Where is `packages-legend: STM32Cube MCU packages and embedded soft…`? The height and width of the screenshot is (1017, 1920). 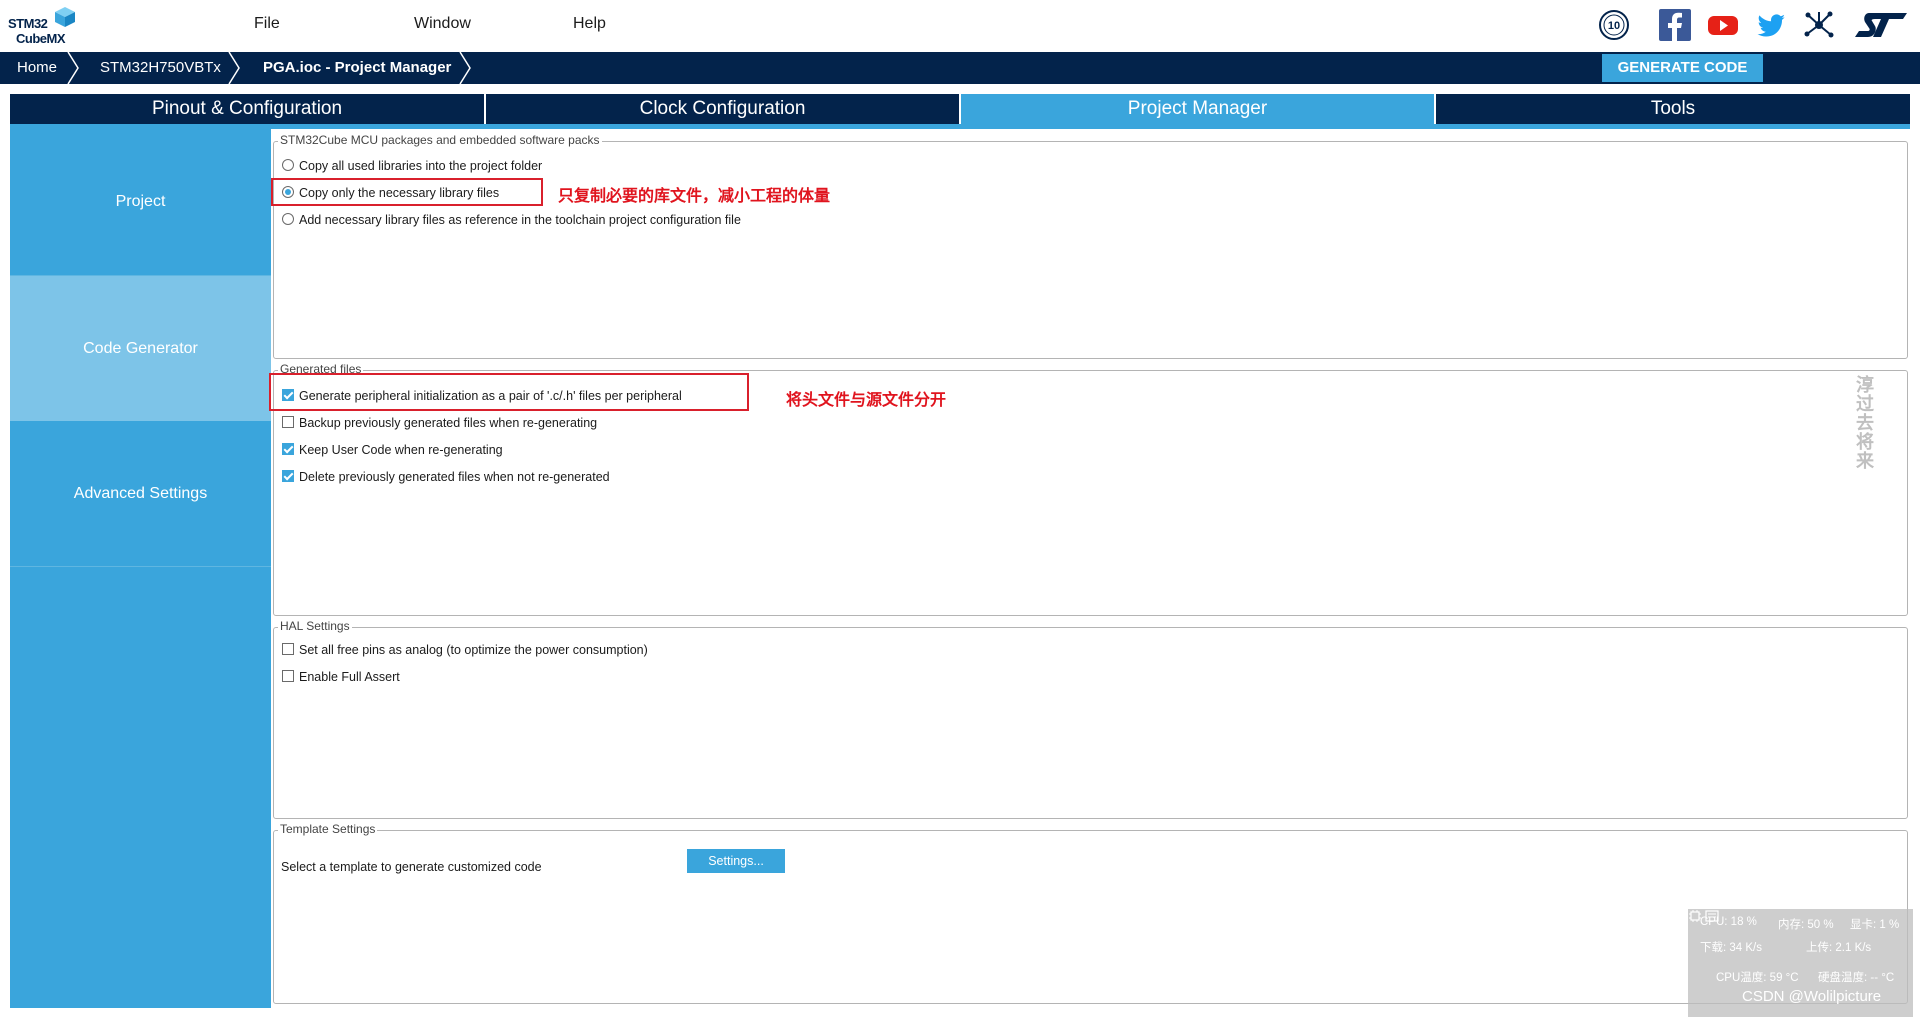
packages-legend: STM32Cube MCU packages and embedded soft… is located at coordinates (440, 140).